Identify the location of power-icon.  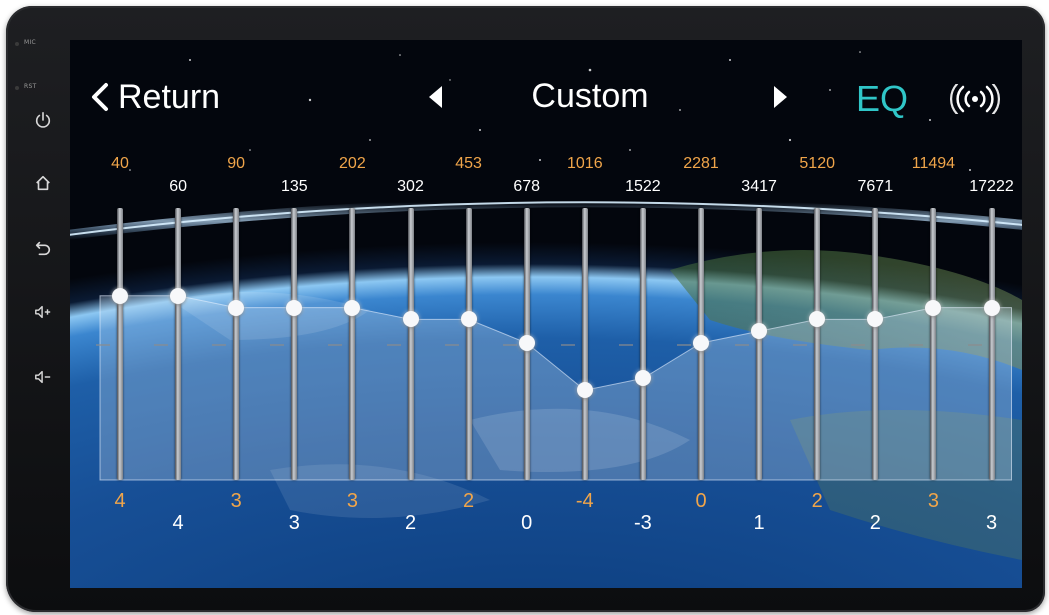
(43, 119).